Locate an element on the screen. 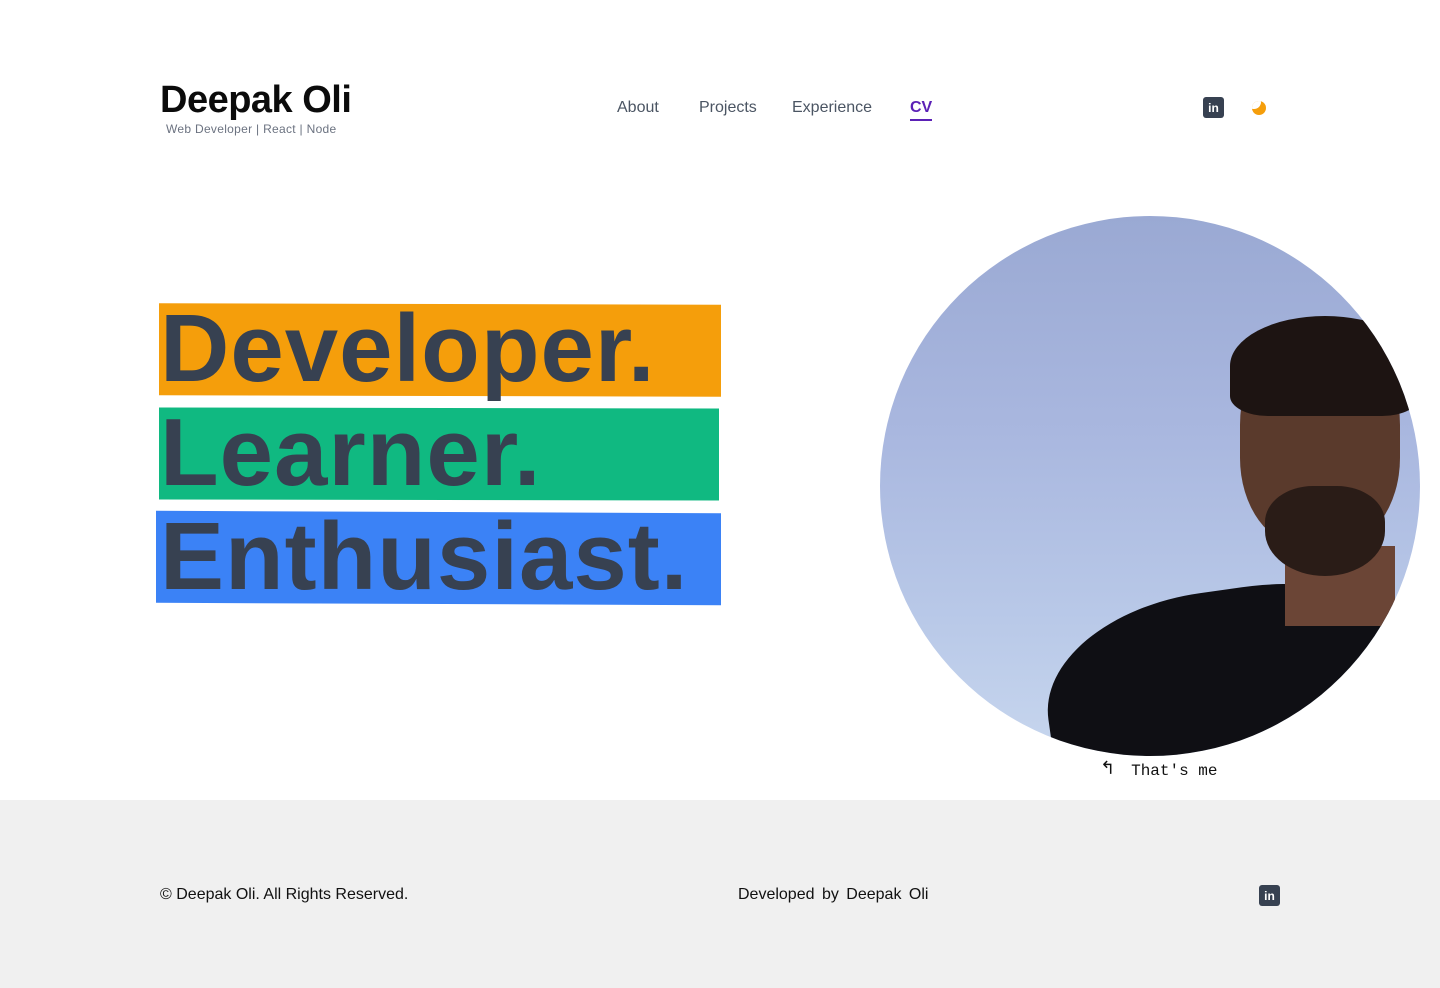  photo-beard is located at coordinates (1325, 531).